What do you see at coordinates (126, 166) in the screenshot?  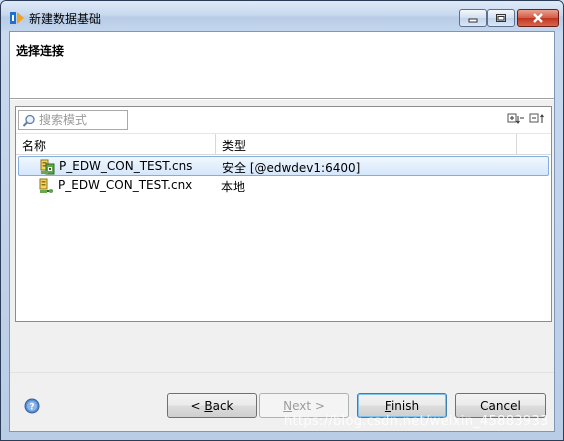 I see `connection-name: P_EDW_CON_TEST.cns` at bounding box center [126, 166].